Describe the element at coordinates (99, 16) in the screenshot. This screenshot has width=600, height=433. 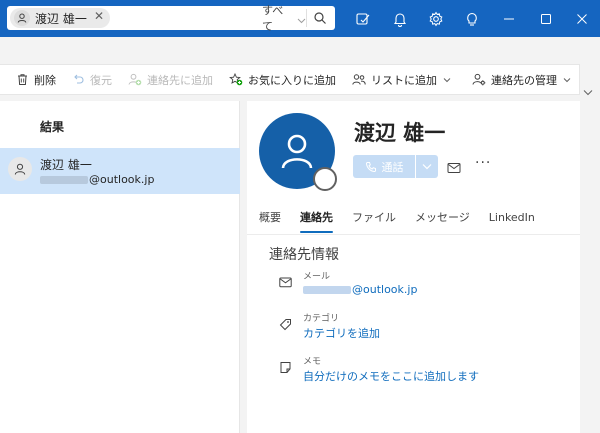
I see `close-icon: ✕` at that location.